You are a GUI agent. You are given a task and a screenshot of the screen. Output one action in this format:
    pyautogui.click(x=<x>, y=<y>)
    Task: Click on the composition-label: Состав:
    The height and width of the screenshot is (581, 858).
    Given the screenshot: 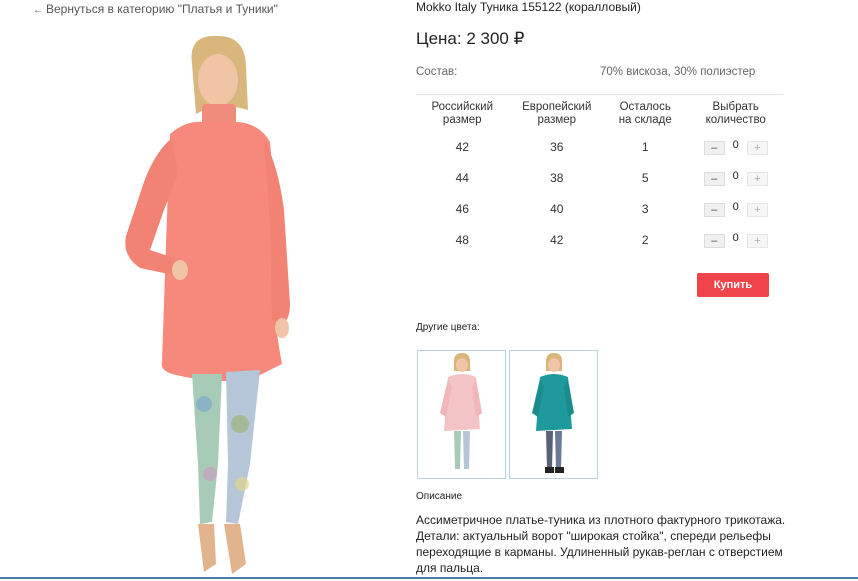 What is the action you would take?
    pyautogui.click(x=437, y=72)
    